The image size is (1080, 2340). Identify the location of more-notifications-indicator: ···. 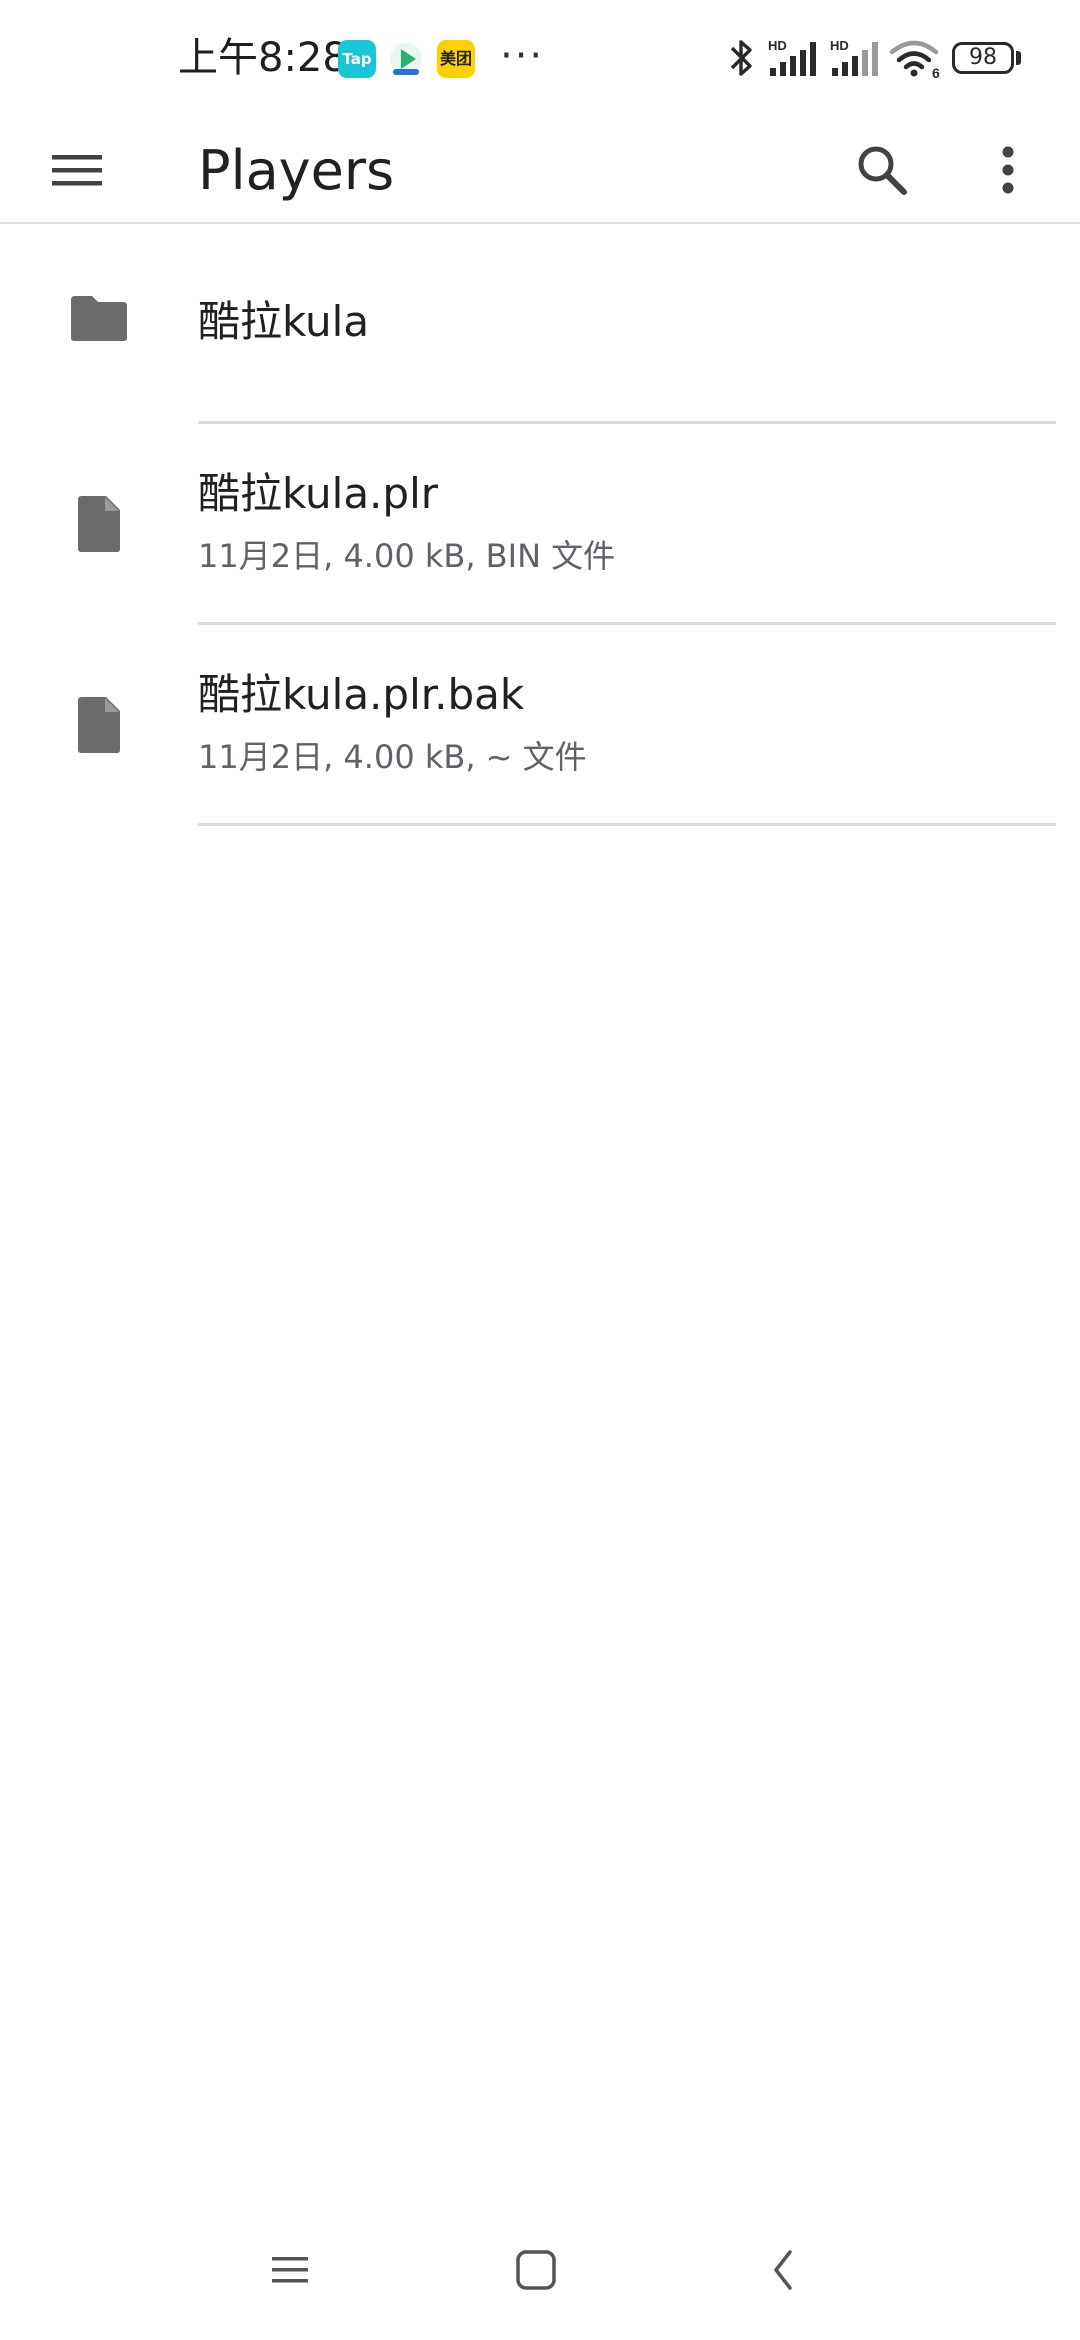
(522, 56).